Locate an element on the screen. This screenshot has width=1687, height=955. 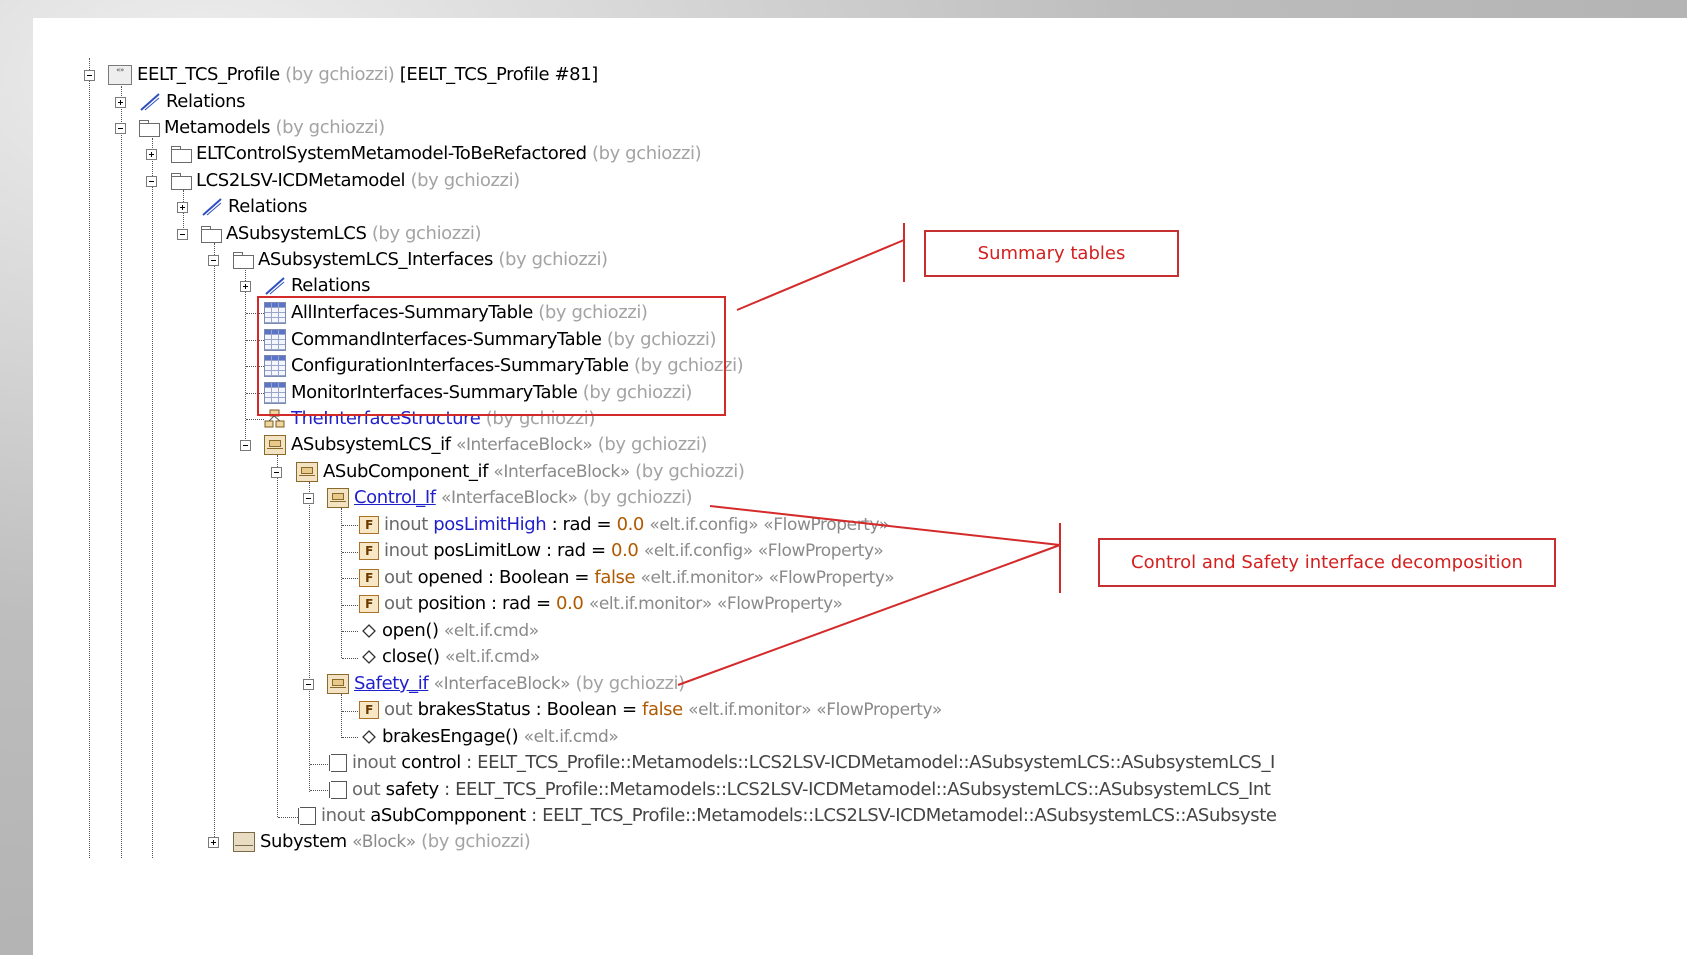
summary-callout-leader is located at coordinates (820, 275).